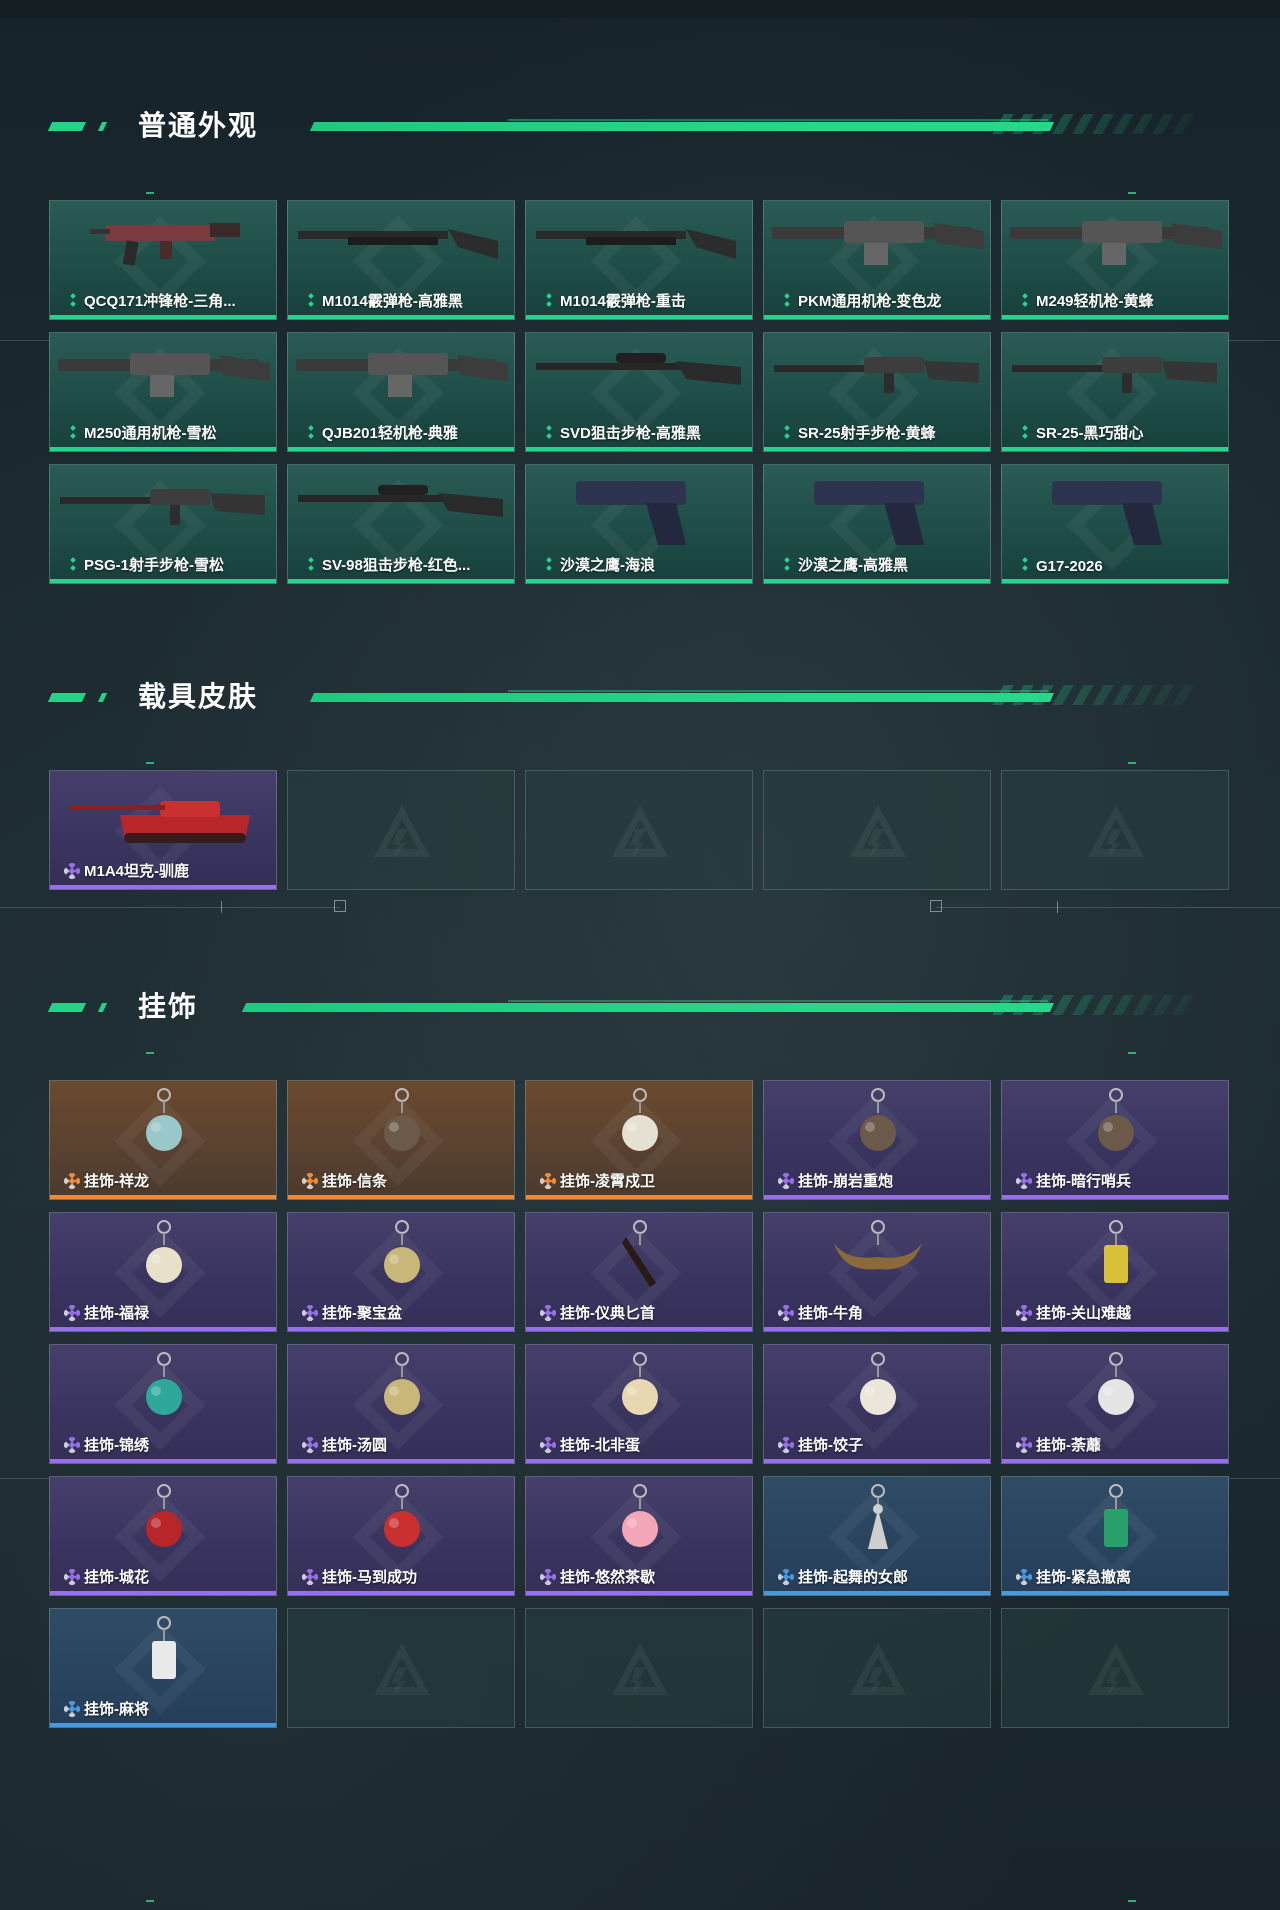 Image resolution: width=1280 pixels, height=1910 pixels. Describe the element at coordinates (116, 1181) in the screenshot. I see `item-label: 挂饰-祥龙` at that location.